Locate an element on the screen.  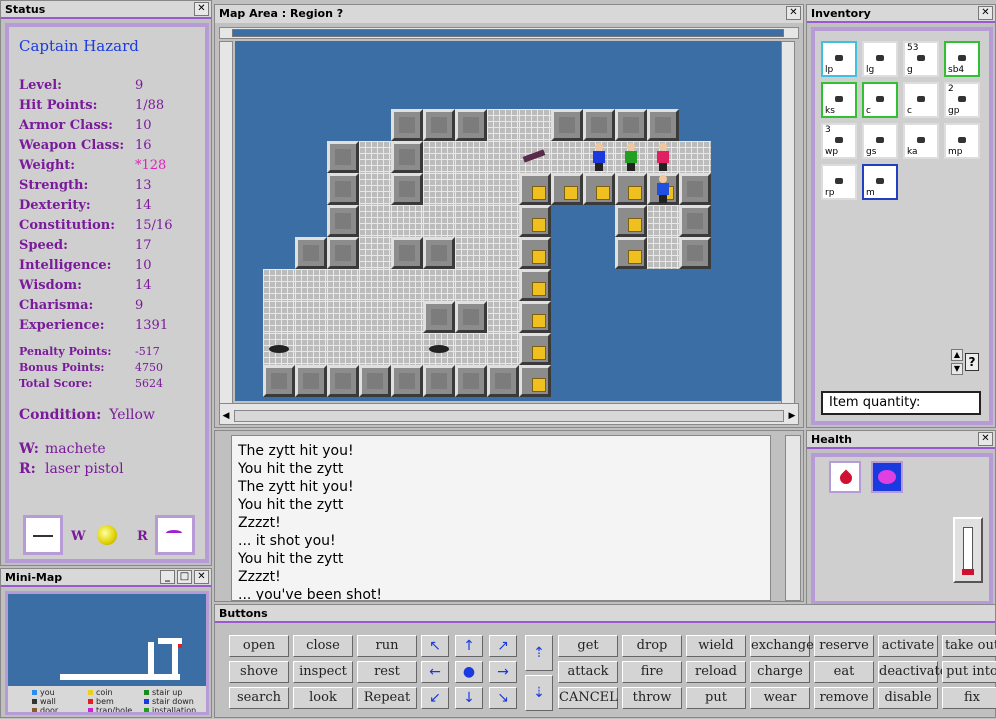
map-hscroll-thumb is located at coordinates (508, 33).